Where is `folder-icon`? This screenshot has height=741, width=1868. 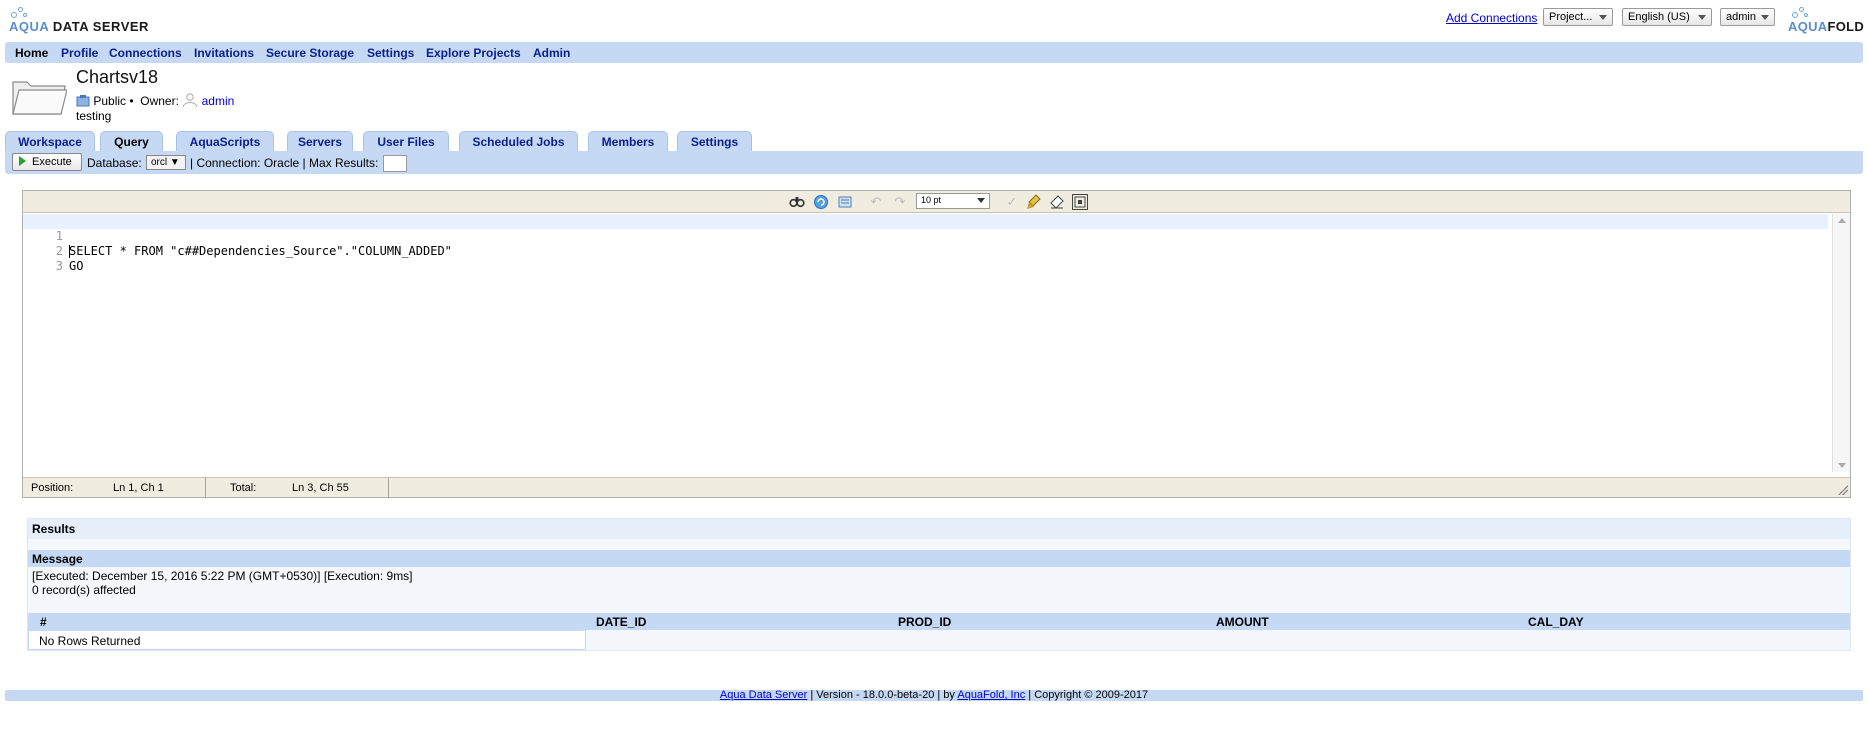
folder-icon is located at coordinates (39, 95).